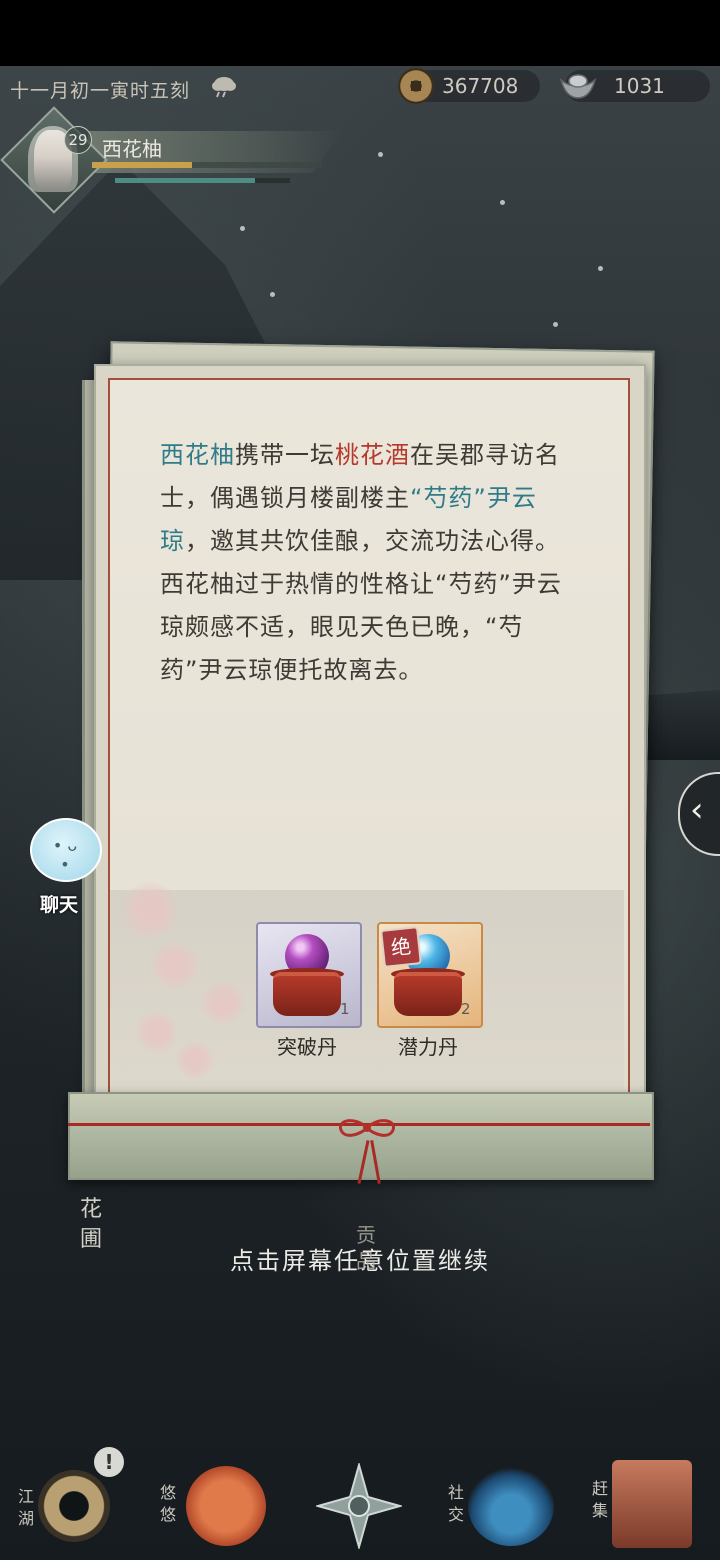 This screenshot has width=720, height=1560. I want to click on story-segment: 携带一坛, so click(285, 455).